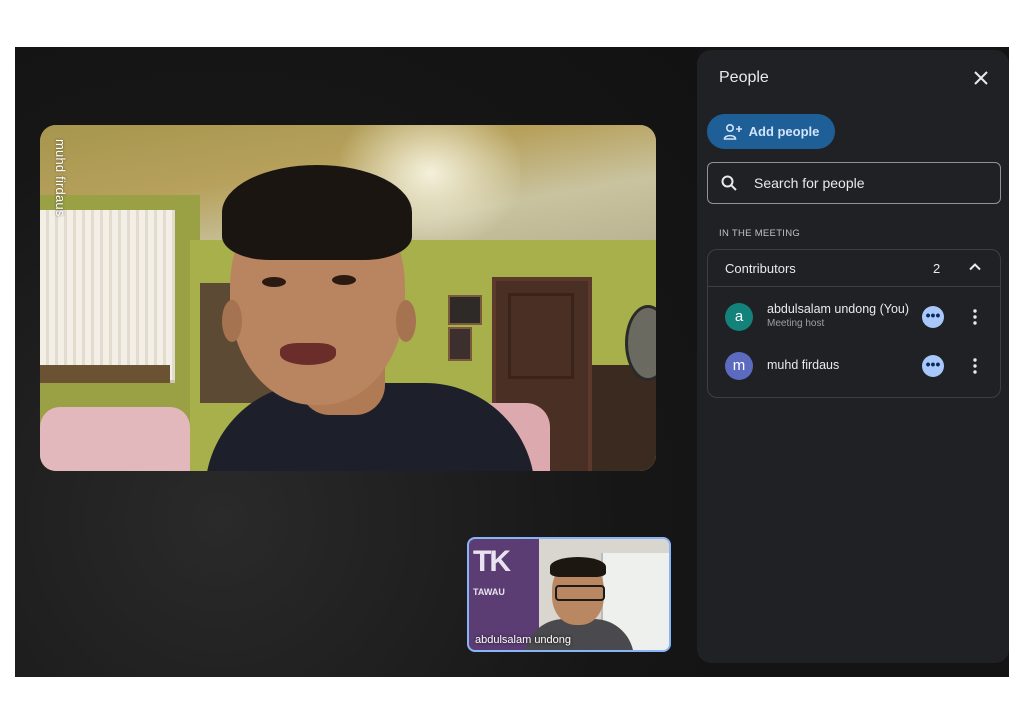 The image size is (1024, 724). What do you see at coordinates (317, 212) in the screenshot?
I see `person-hair` at bounding box center [317, 212].